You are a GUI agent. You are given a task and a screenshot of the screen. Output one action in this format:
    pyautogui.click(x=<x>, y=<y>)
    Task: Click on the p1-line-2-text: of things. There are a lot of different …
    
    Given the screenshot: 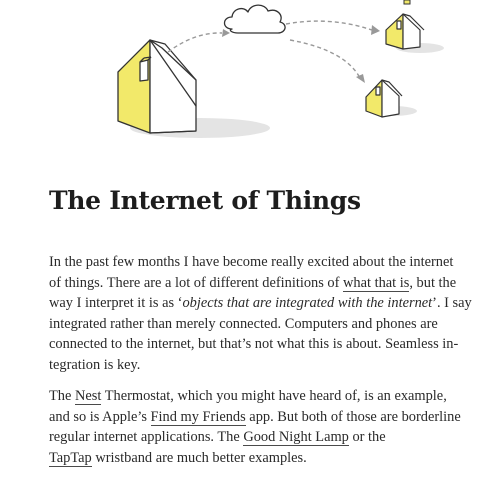 What is the action you would take?
    pyautogui.click(x=196, y=282)
    